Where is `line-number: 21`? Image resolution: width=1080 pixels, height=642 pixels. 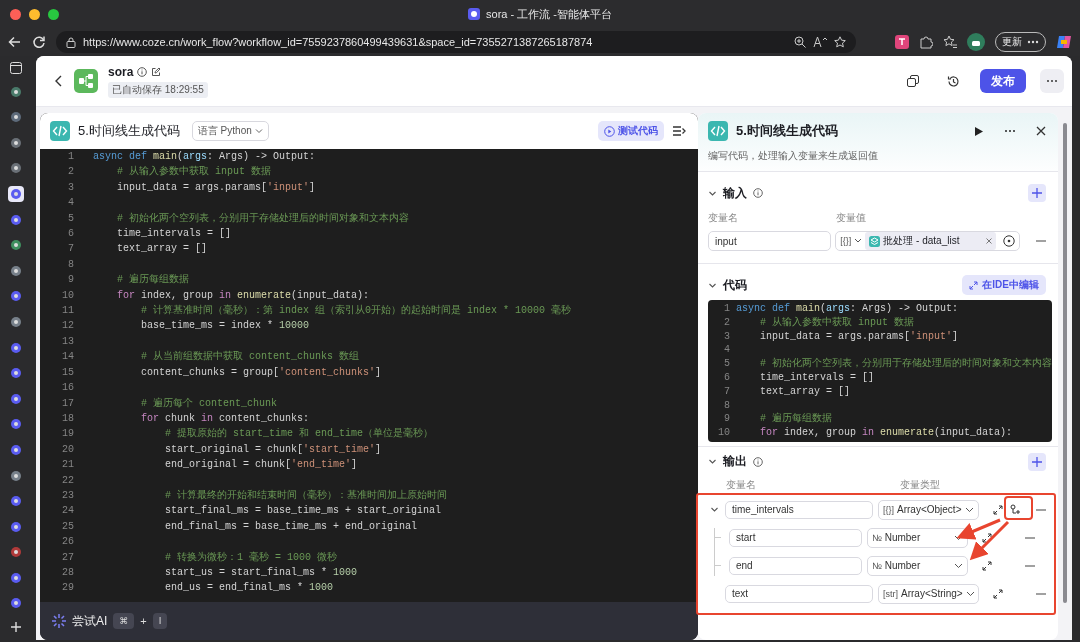
line-number: 21 is located at coordinates (68, 465).